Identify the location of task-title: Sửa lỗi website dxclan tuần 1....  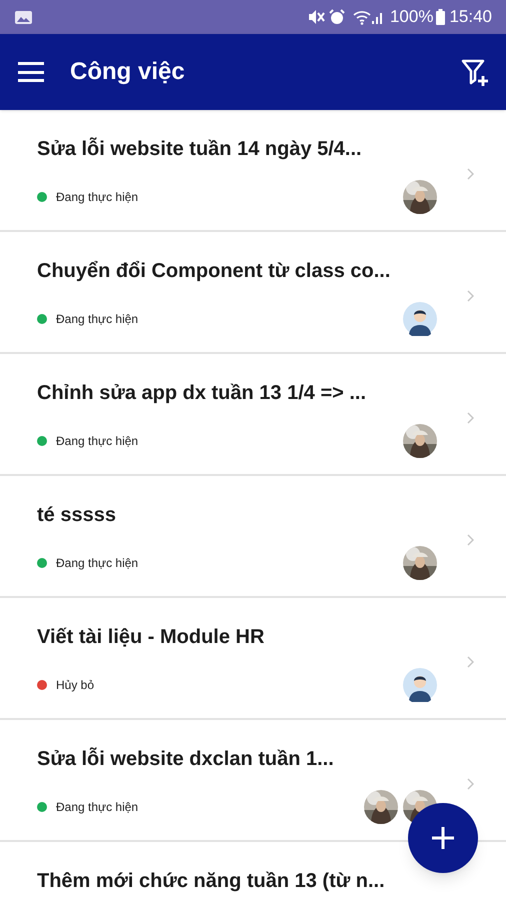
(186, 759).